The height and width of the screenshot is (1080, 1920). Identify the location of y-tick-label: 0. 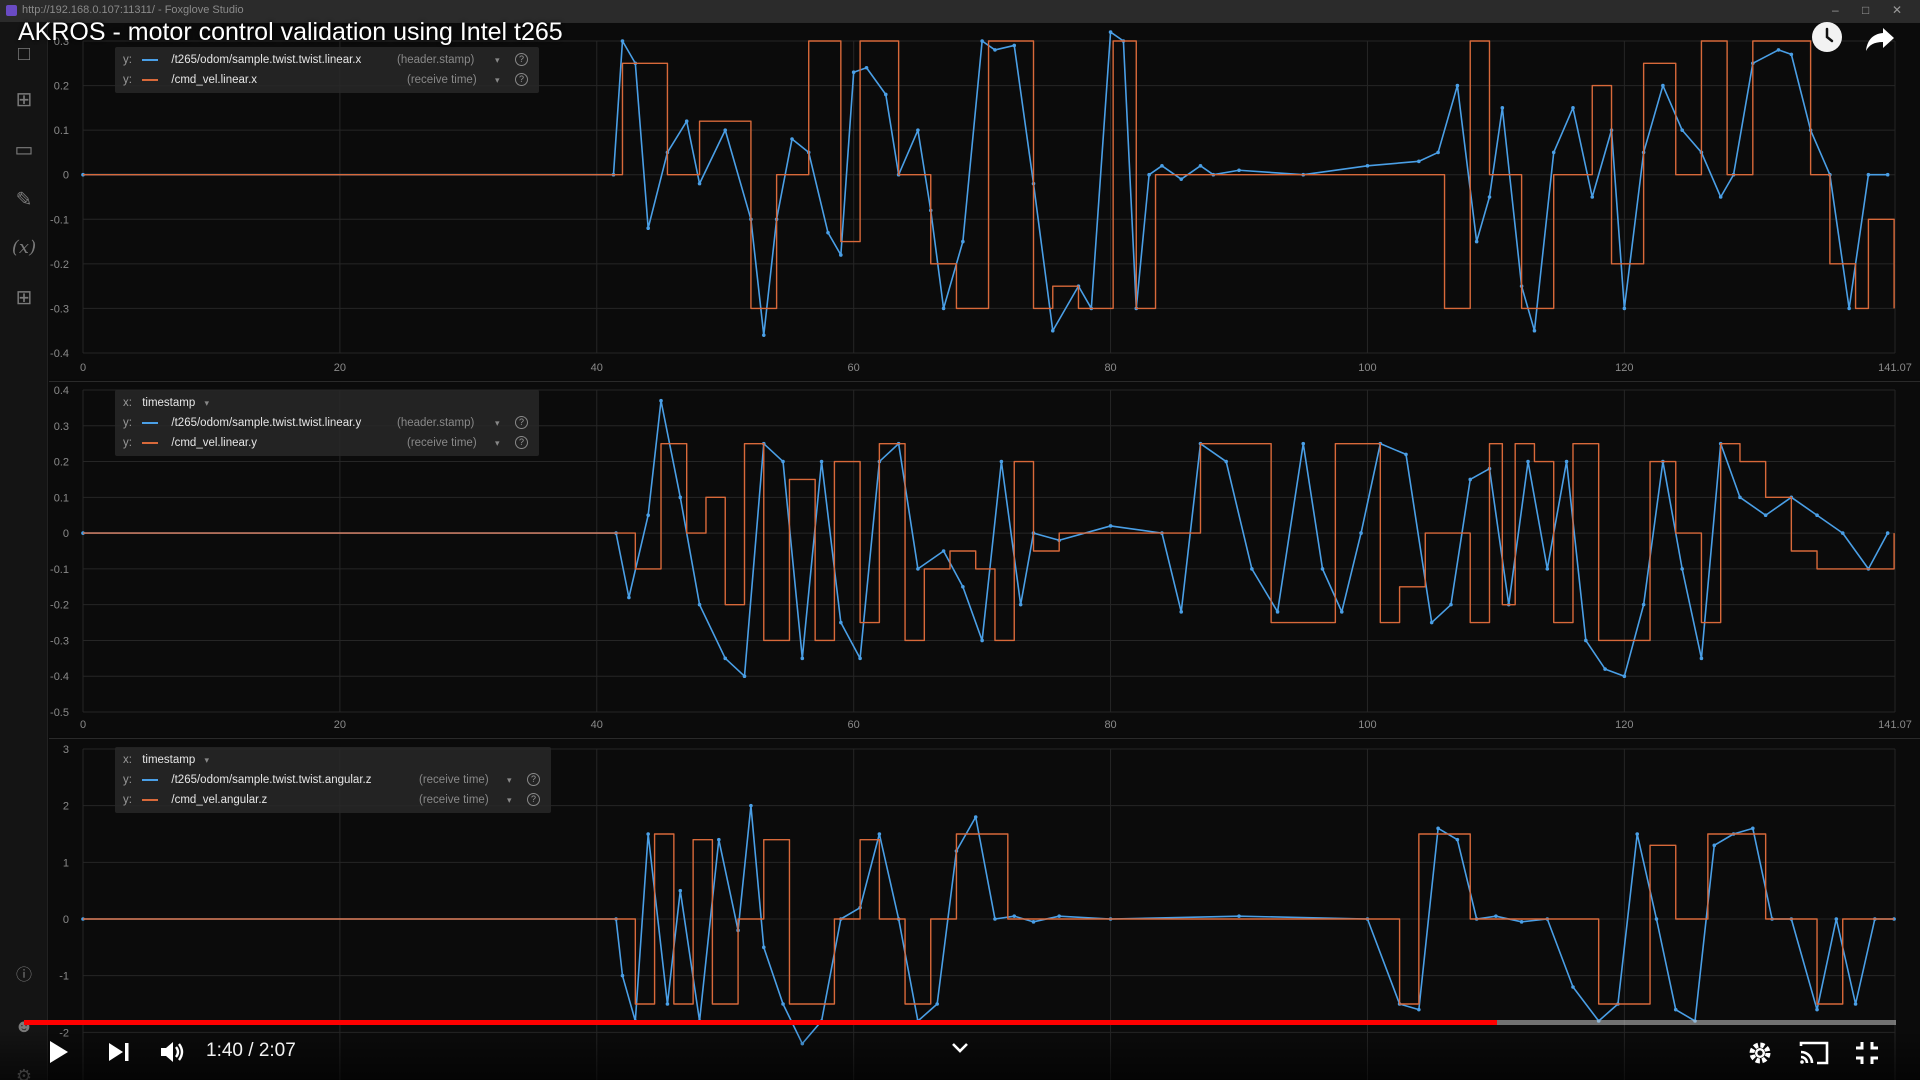
(66, 920).